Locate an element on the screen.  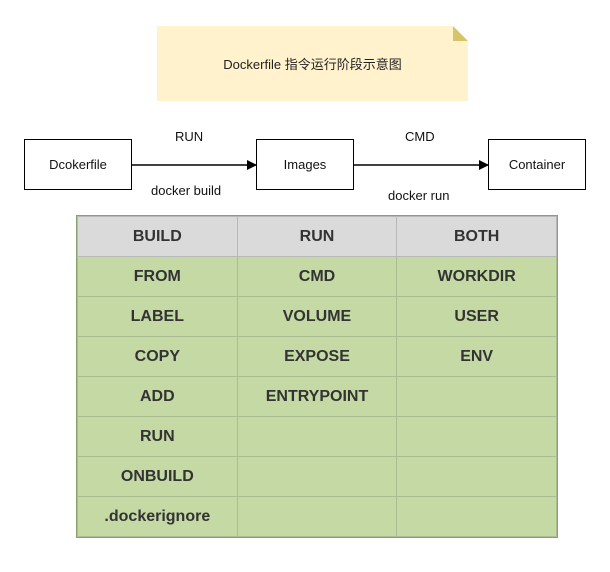
table-cell: COPY is located at coordinates (157, 356).